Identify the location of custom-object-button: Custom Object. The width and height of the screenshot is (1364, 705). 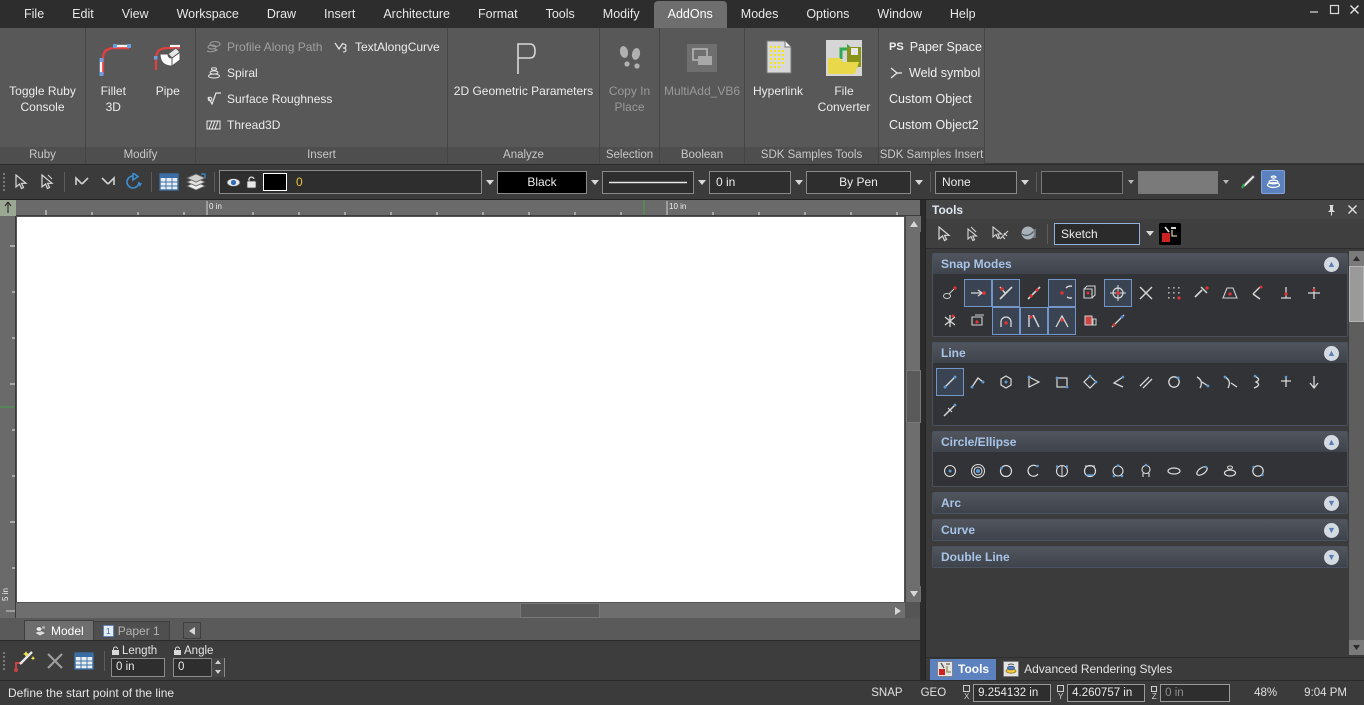
(931, 99).